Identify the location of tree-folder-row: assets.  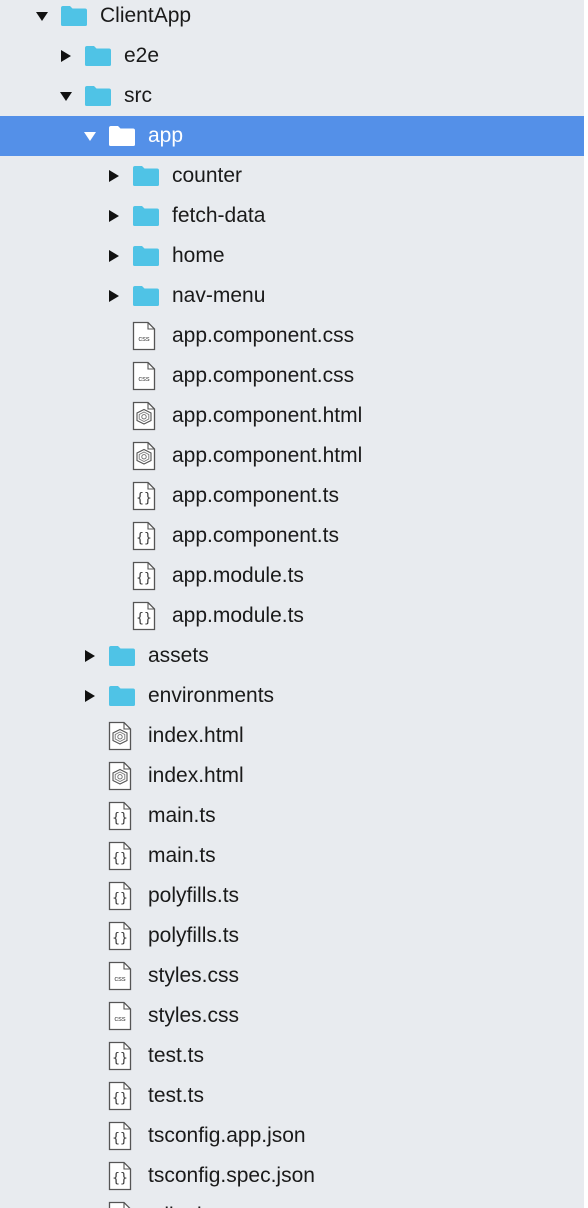
(292, 656).